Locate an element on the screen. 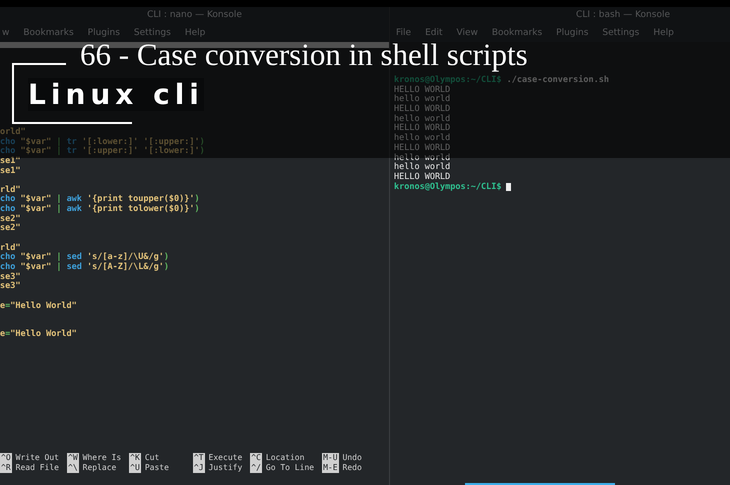  prompt-line: kronos@Olympos:~/CLI$ is located at coordinates (448, 187).